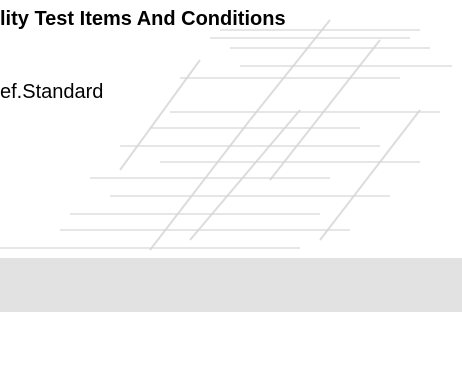 Image resolution: width=462 pixels, height=391 pixels. I want to click on section-title: lity Test Items And Conditions, so click(143, 19).